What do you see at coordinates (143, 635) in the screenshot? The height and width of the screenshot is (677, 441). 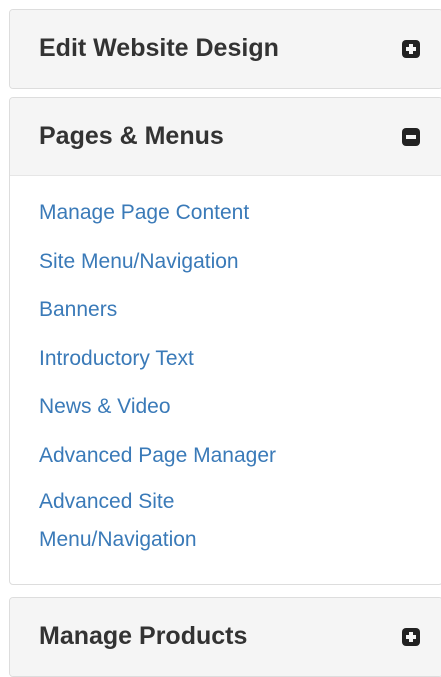 I see `panel-title: Manage Products` at bounding box center [143, 635].